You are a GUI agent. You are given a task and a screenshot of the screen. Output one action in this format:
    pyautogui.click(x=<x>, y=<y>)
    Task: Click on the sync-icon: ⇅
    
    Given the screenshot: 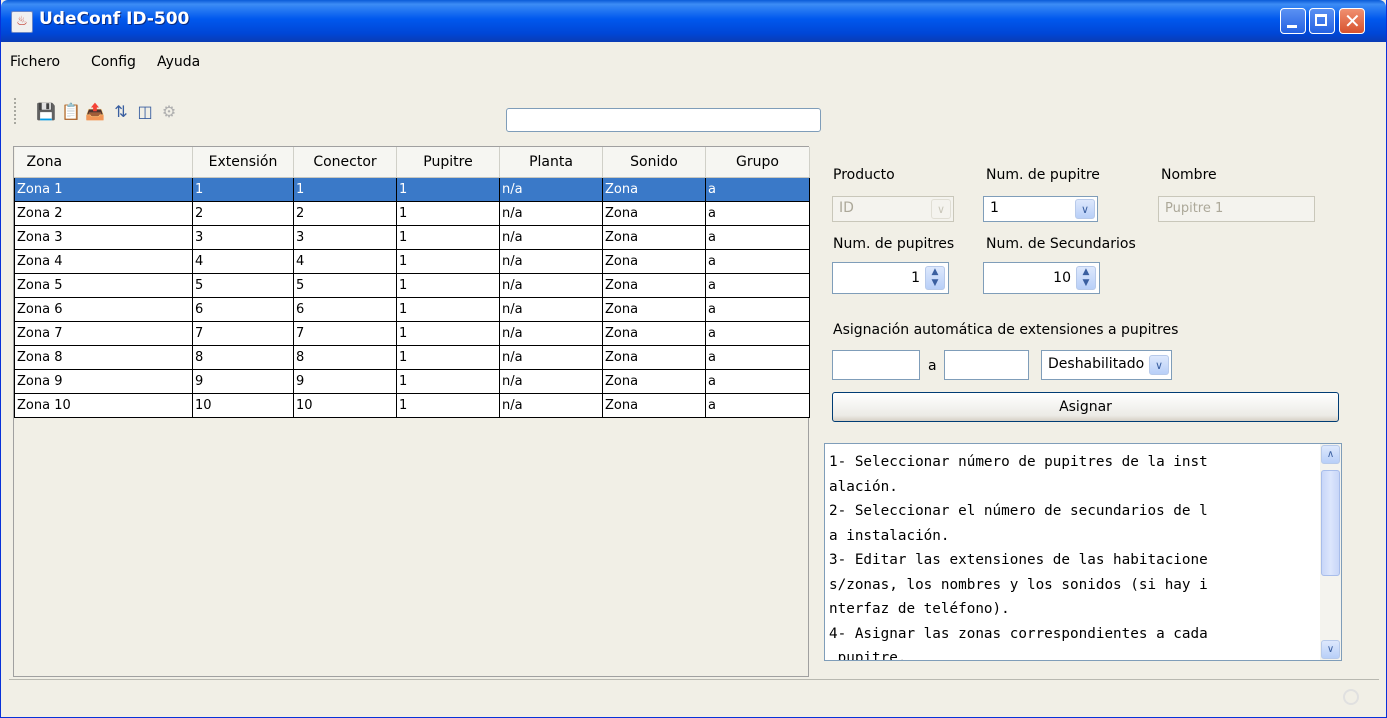 What is the action you would take?
    pyautogui.click(x=121, y=112)
    